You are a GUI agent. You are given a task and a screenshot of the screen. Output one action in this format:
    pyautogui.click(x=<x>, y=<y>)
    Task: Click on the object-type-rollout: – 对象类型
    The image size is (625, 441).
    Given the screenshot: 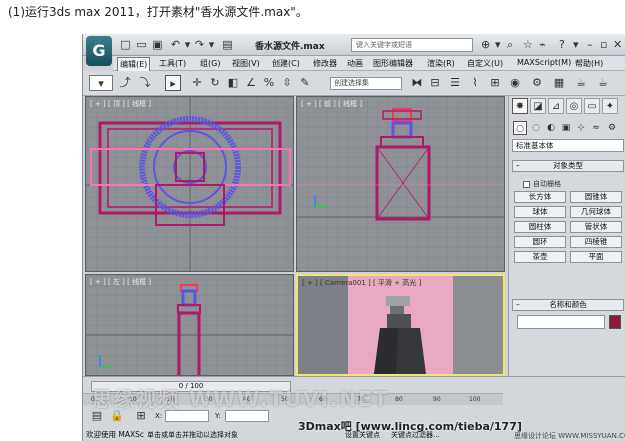 What is the action you would take?
    pyautogui.click(x=568, y=166)
    